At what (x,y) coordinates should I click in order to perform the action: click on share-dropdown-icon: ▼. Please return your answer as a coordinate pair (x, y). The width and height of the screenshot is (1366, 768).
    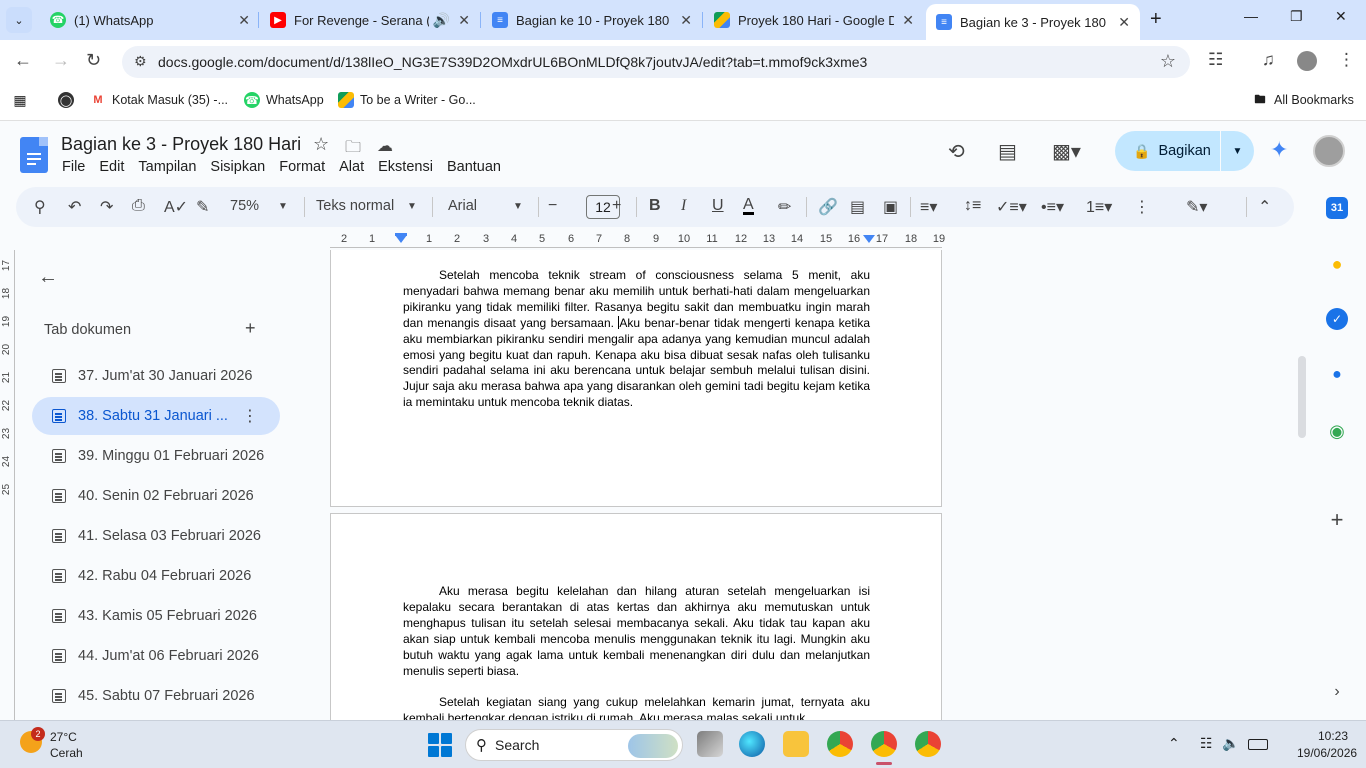
    Looking at the image, I should click on (1237, 151).